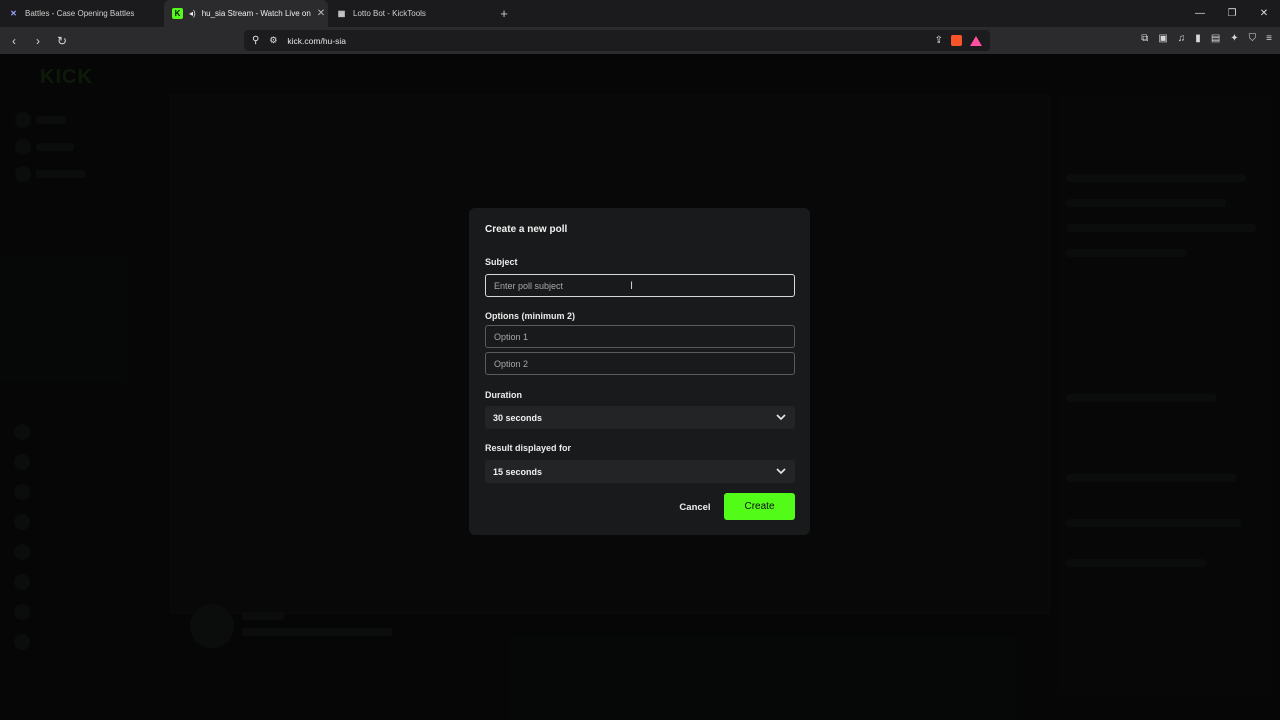  I want to click on leo-ai-icon: ✦, so click(1234, 38).